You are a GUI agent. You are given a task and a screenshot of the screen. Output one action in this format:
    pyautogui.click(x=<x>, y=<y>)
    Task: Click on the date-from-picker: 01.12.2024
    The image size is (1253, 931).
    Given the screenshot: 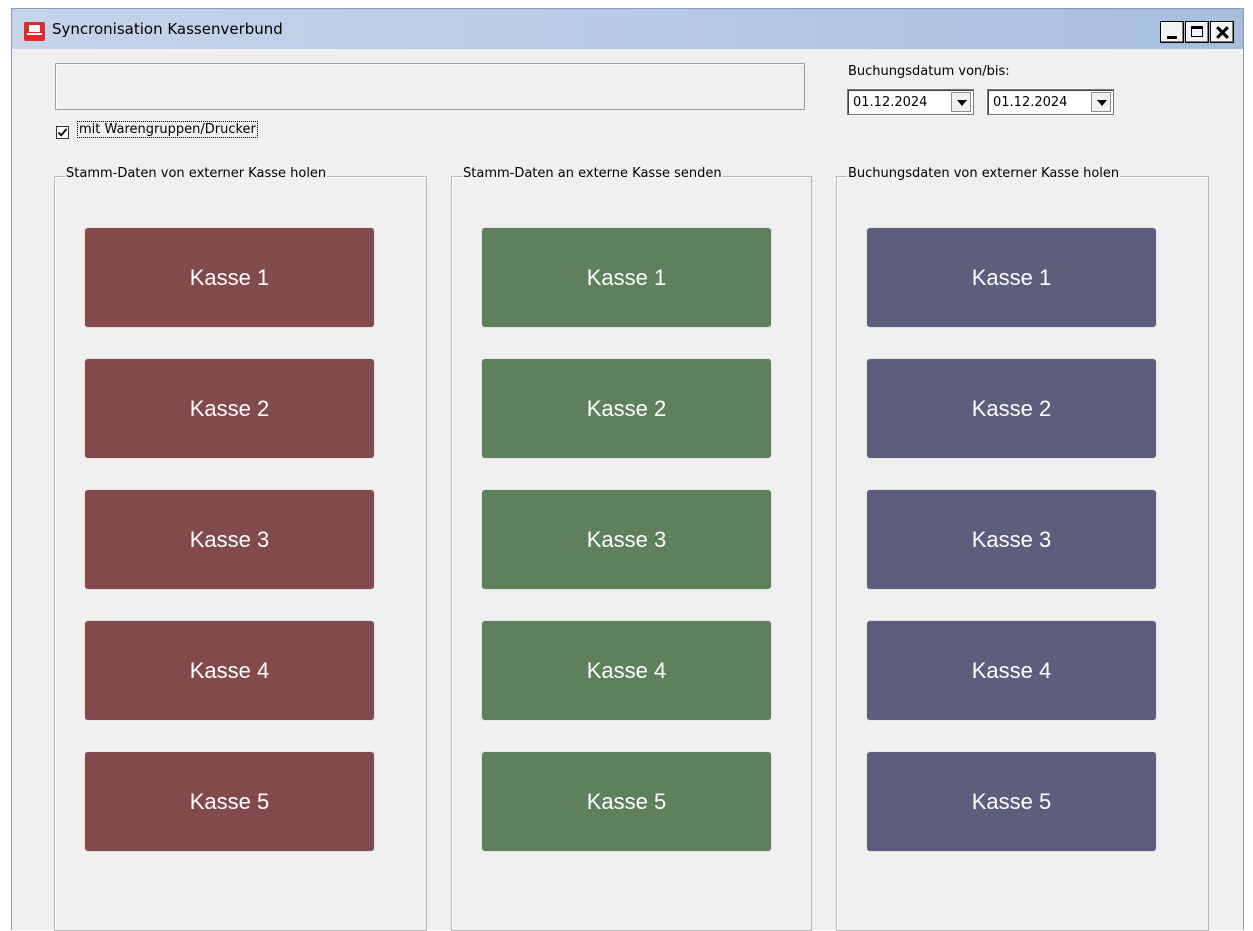 What is the action you would take?
    pyautogui.click(x=910, y=102)
    